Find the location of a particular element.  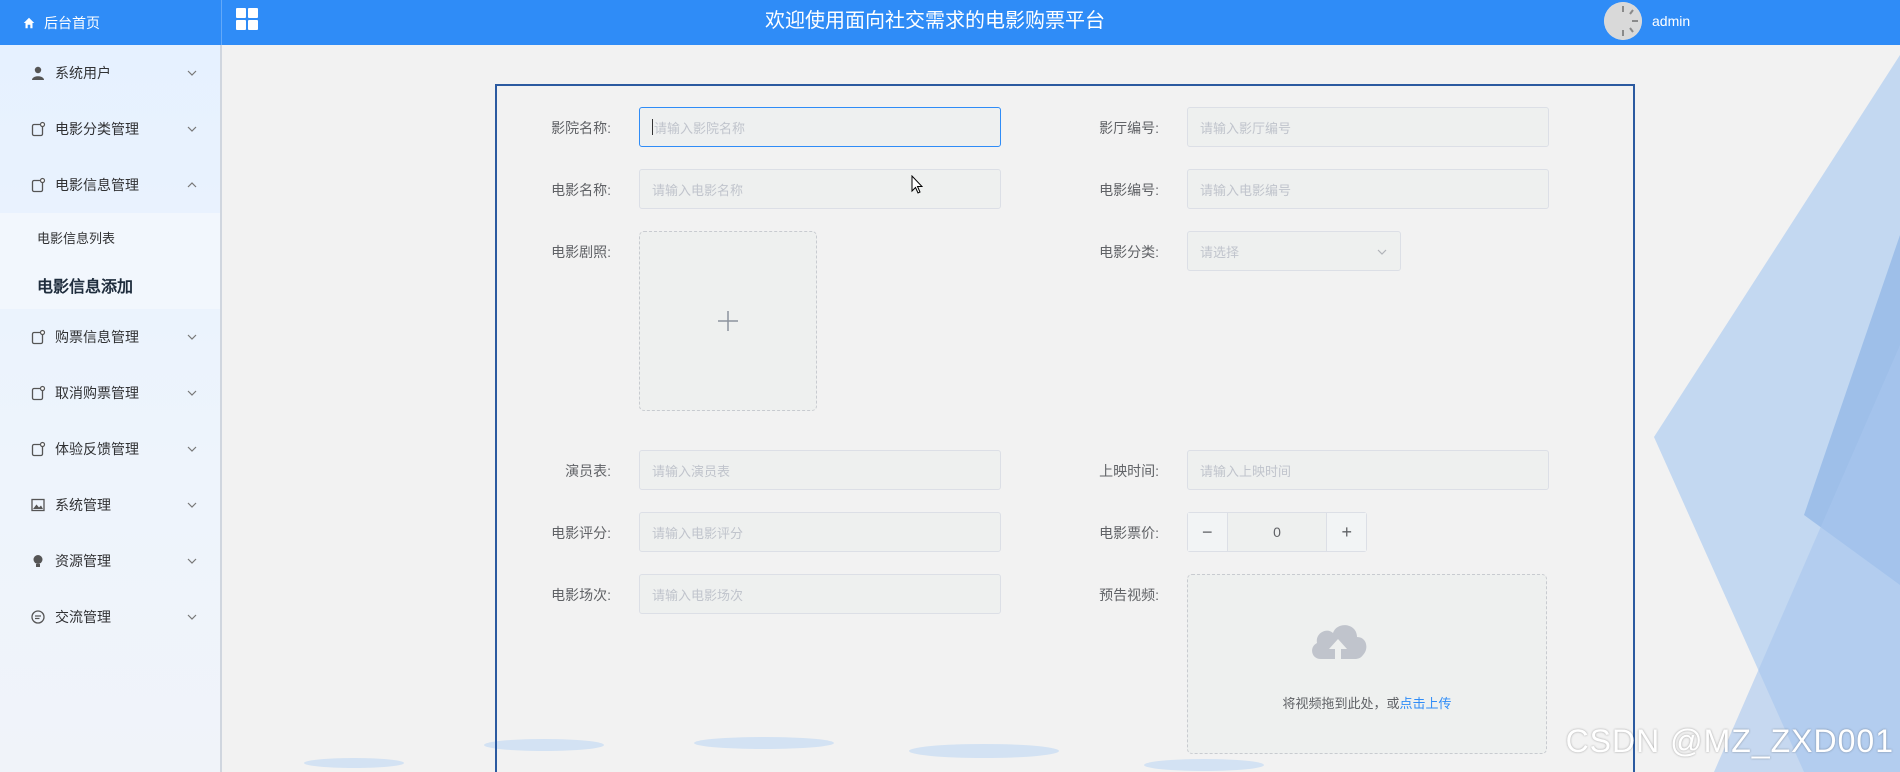

decrement-button: − is located at coordinates (1208, 532).